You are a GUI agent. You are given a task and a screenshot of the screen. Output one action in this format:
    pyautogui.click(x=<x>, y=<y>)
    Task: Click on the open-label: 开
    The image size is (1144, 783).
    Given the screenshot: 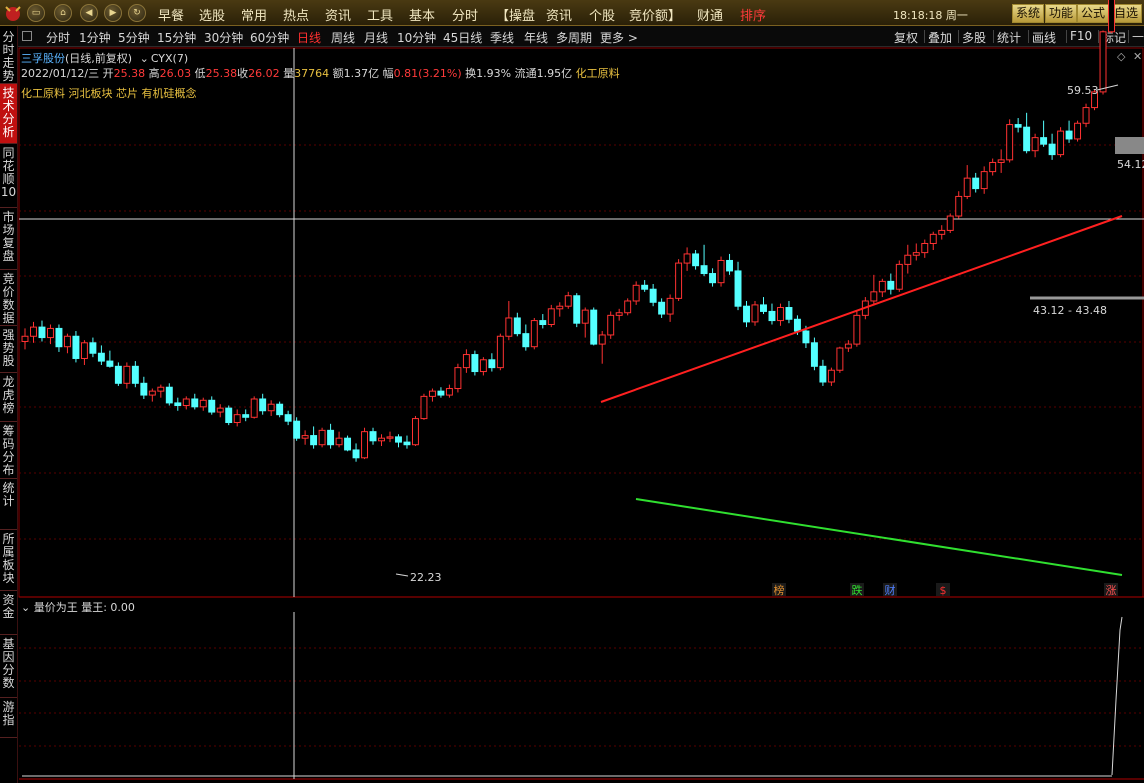 What is the action you would take?
    pyautogui.click(x=108, y=73)
    